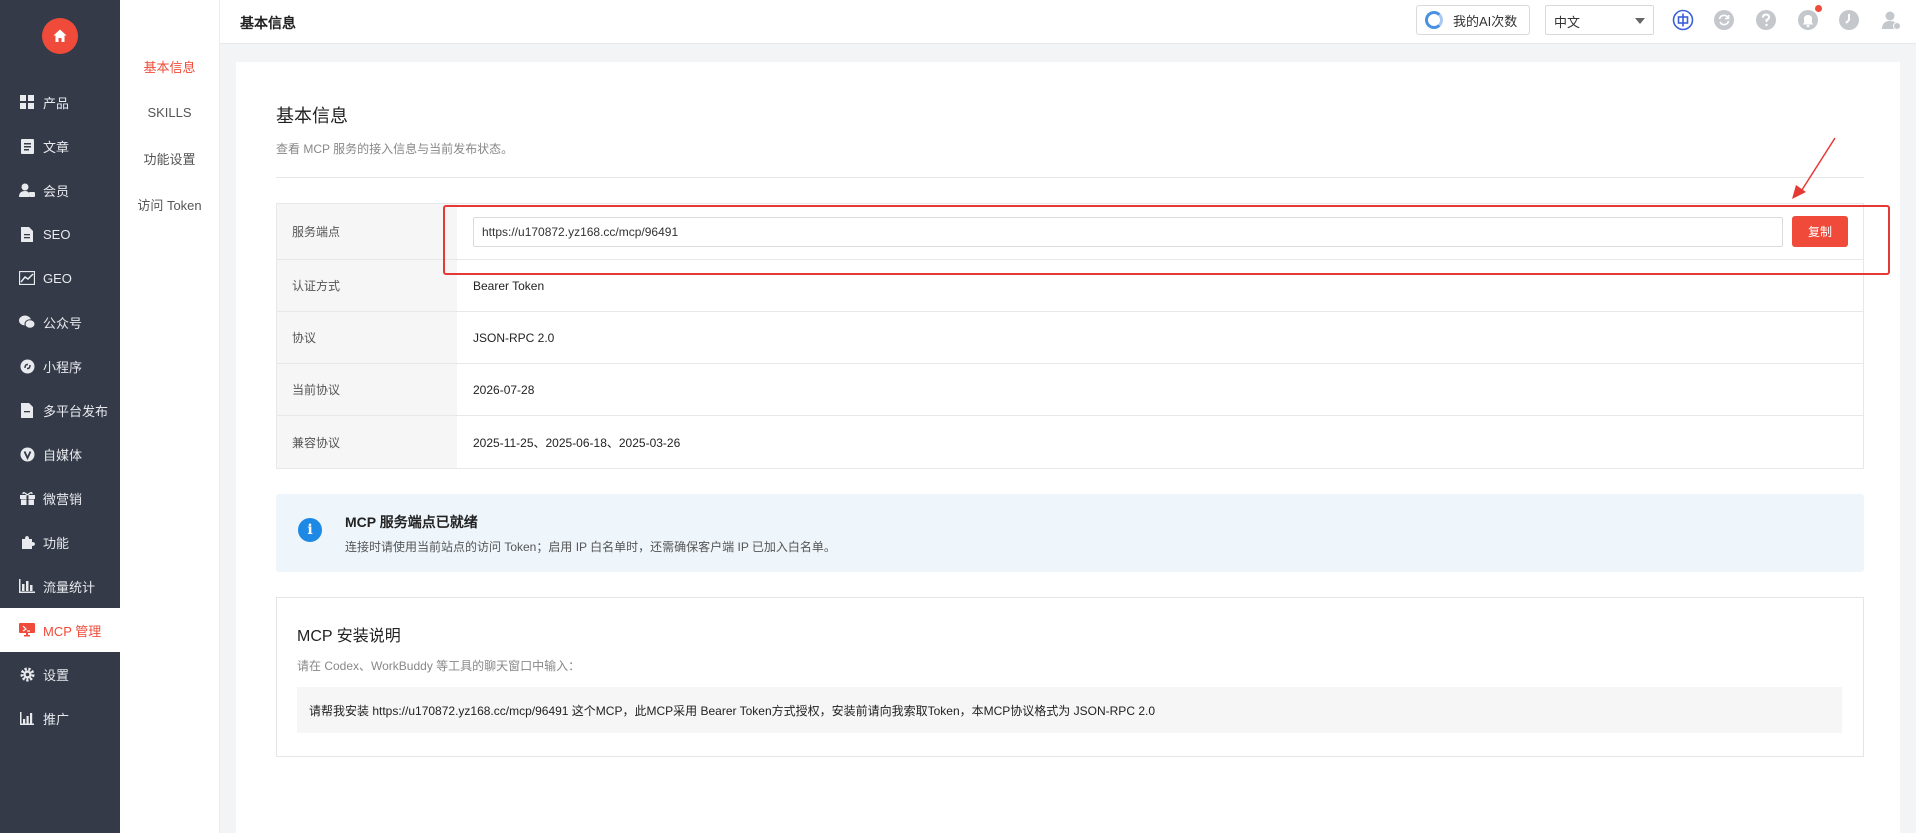  I want to click on row-value: JSON-RPC 2.0, so click(514, 337).